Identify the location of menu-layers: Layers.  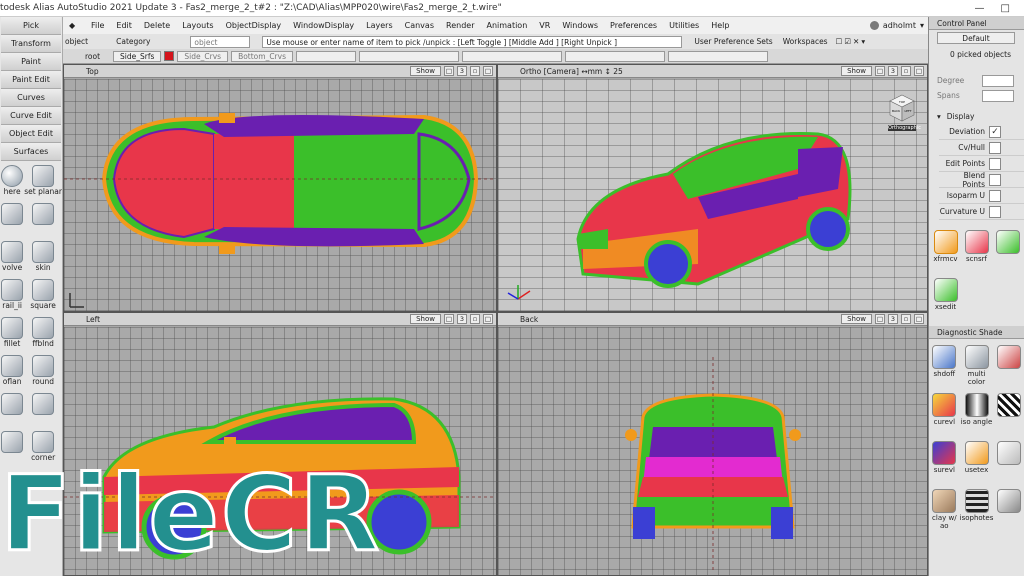
(379, 25).